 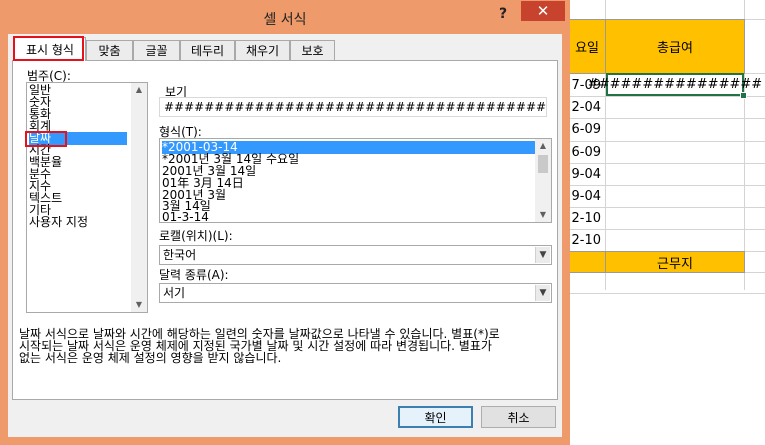 I want to click on locale-label: 로캘(위치)(L):, so click(x=196, y=236).